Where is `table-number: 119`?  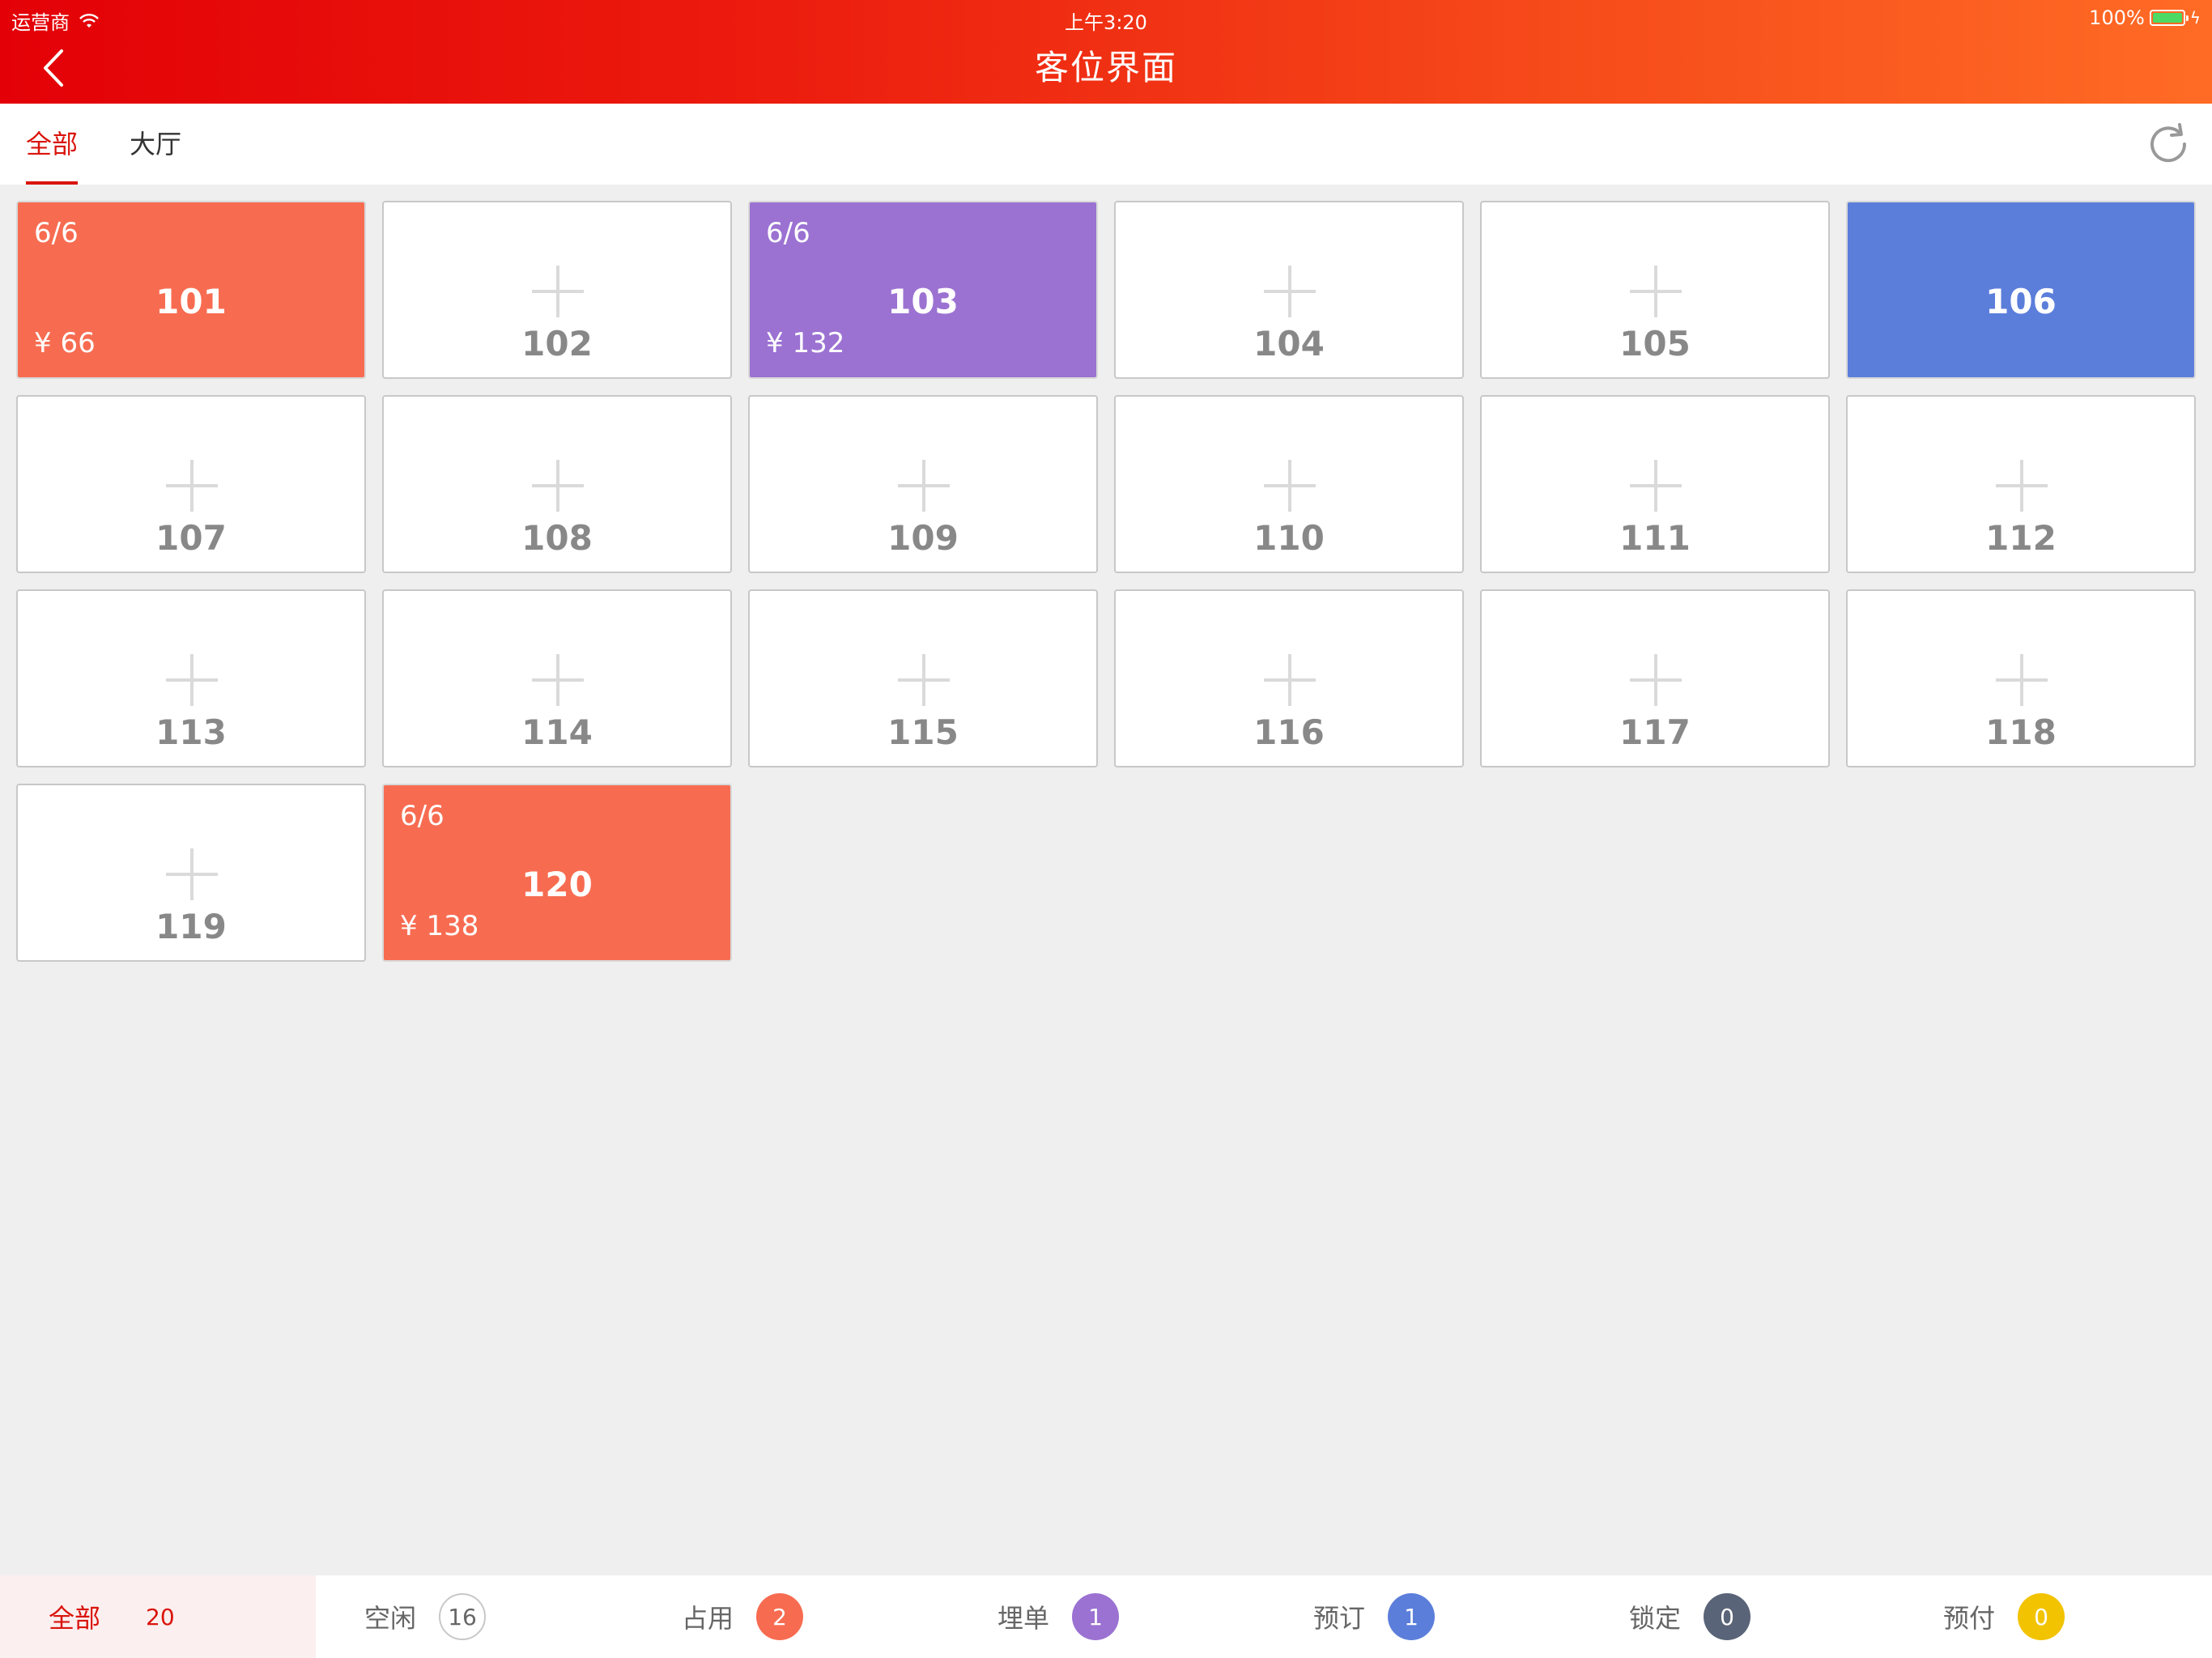 table-number: 119 is located at coordinates (191, 926).